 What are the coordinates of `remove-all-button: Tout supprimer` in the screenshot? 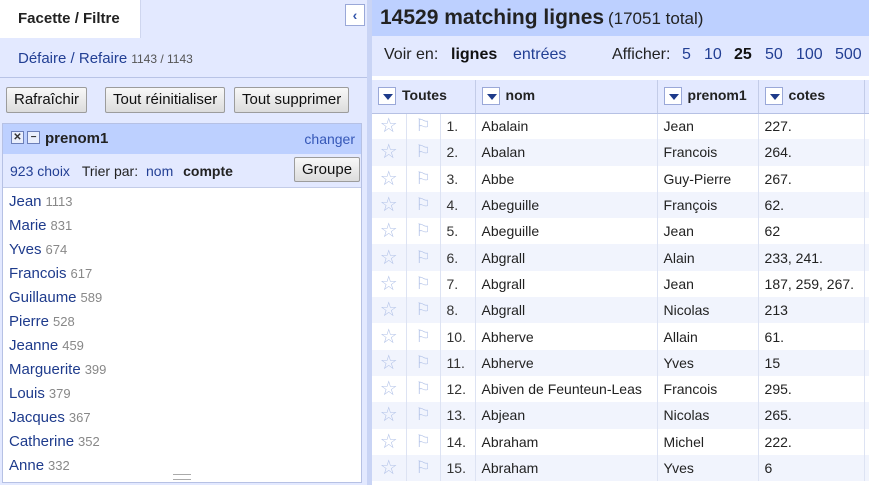 It's located at (292, 100).